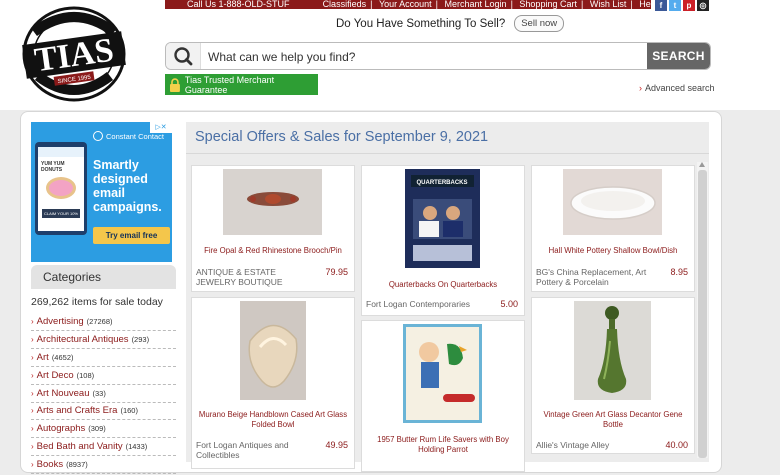 The image size is (780, 475). What do you see at coordinates (608, 4) in the screenshot?
I see `wish-list-link: Wish List` at bounding box center [608, 4].